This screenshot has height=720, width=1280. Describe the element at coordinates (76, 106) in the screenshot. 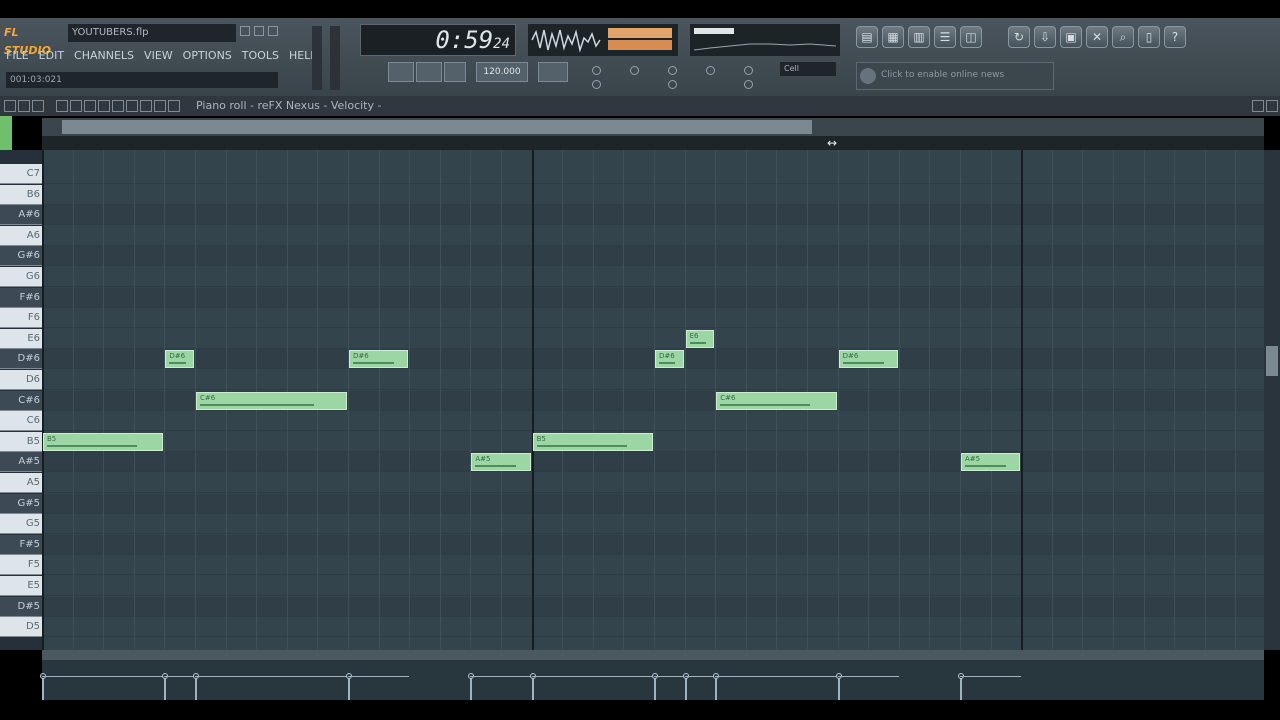

I see `paint-tool-icon` at that location.